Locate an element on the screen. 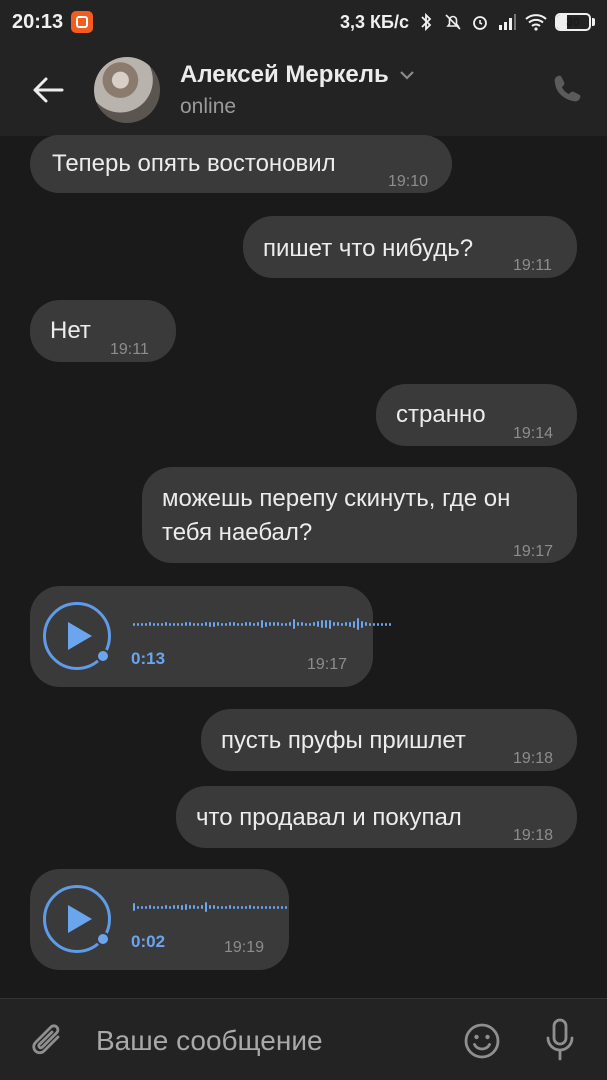 This screenshot has height=1080, width=607. message-bubble-incoming: Теперь опять востоновил 19:10 is located at coordinates (241, 164).